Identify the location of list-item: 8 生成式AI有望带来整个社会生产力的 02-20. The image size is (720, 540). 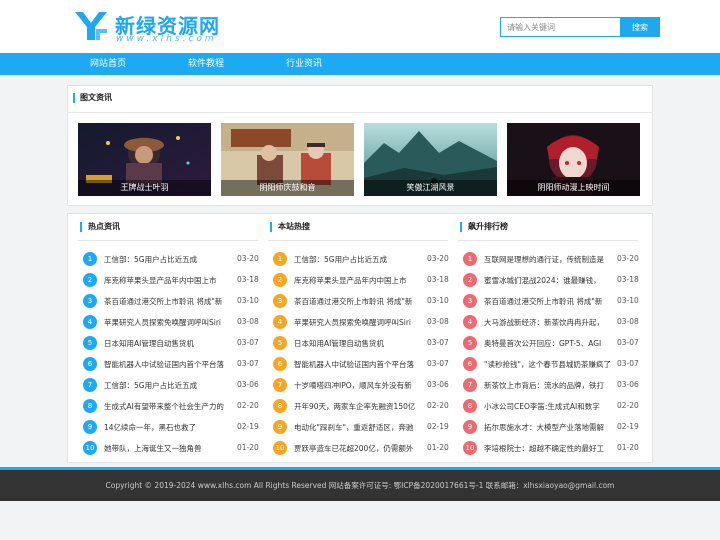
(171, 406).